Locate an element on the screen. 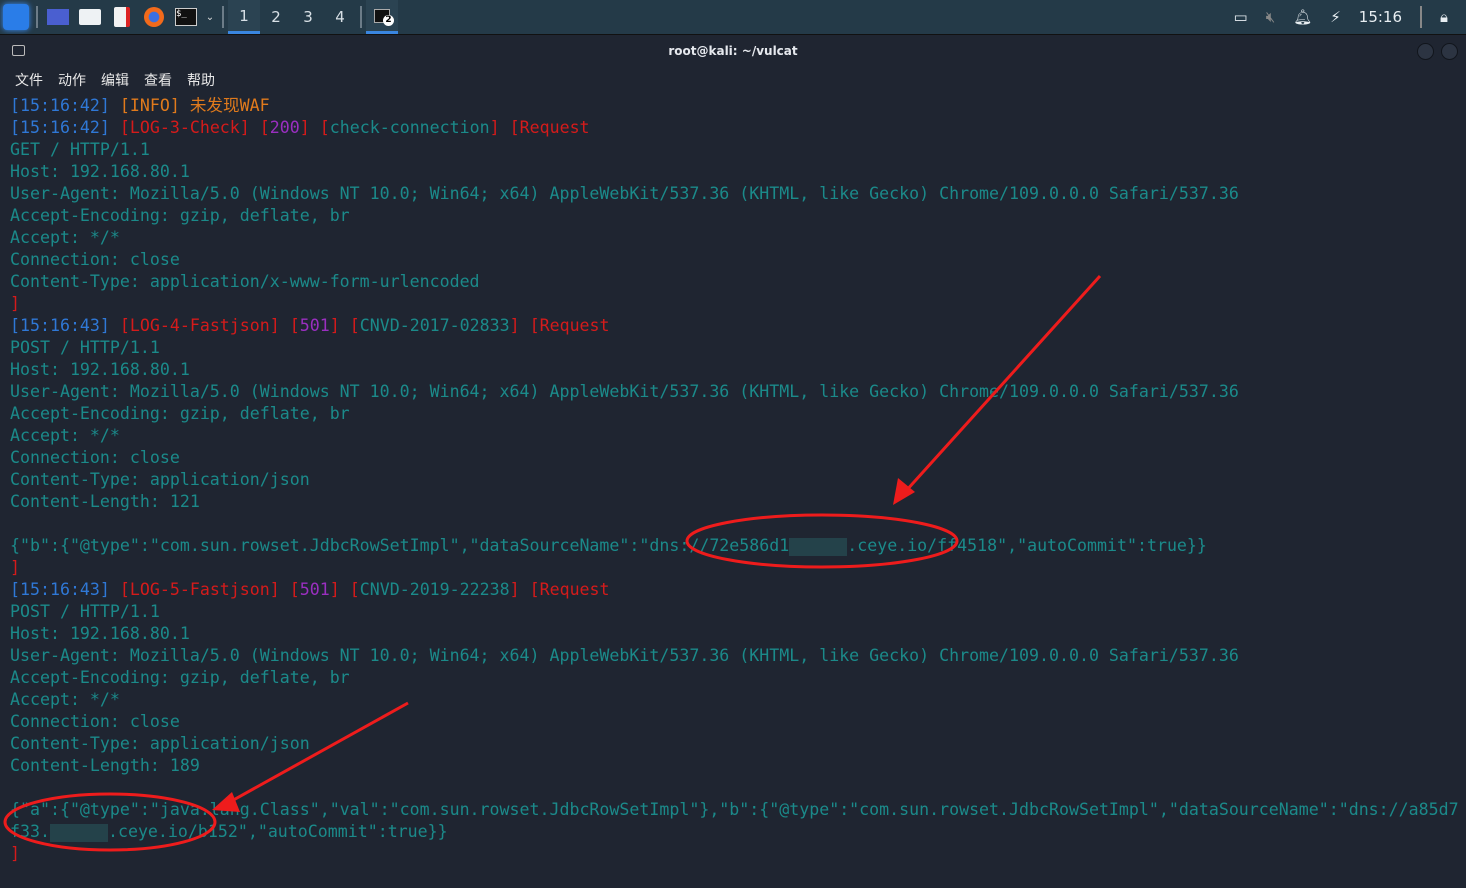  lock-icon: 🔒︎ is located at coordinates (1444, 17).